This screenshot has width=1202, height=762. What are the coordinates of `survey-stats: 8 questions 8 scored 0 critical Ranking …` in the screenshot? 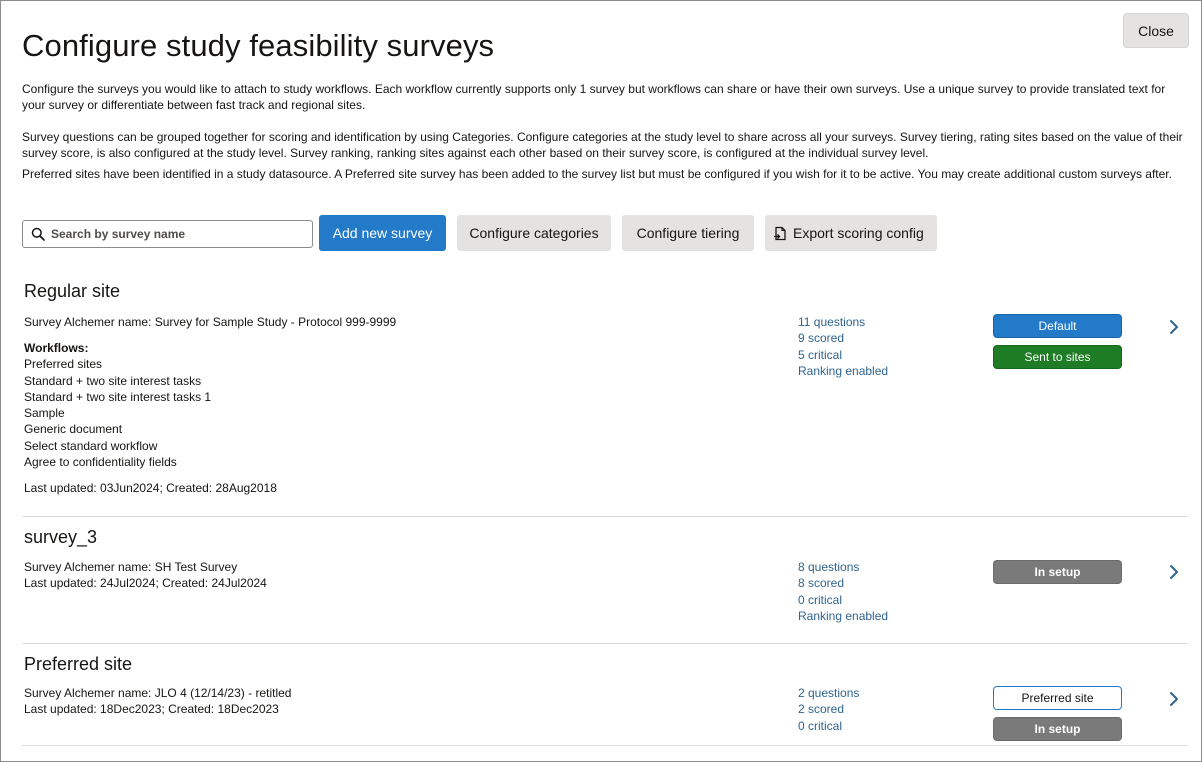 It's located at (843, 591).